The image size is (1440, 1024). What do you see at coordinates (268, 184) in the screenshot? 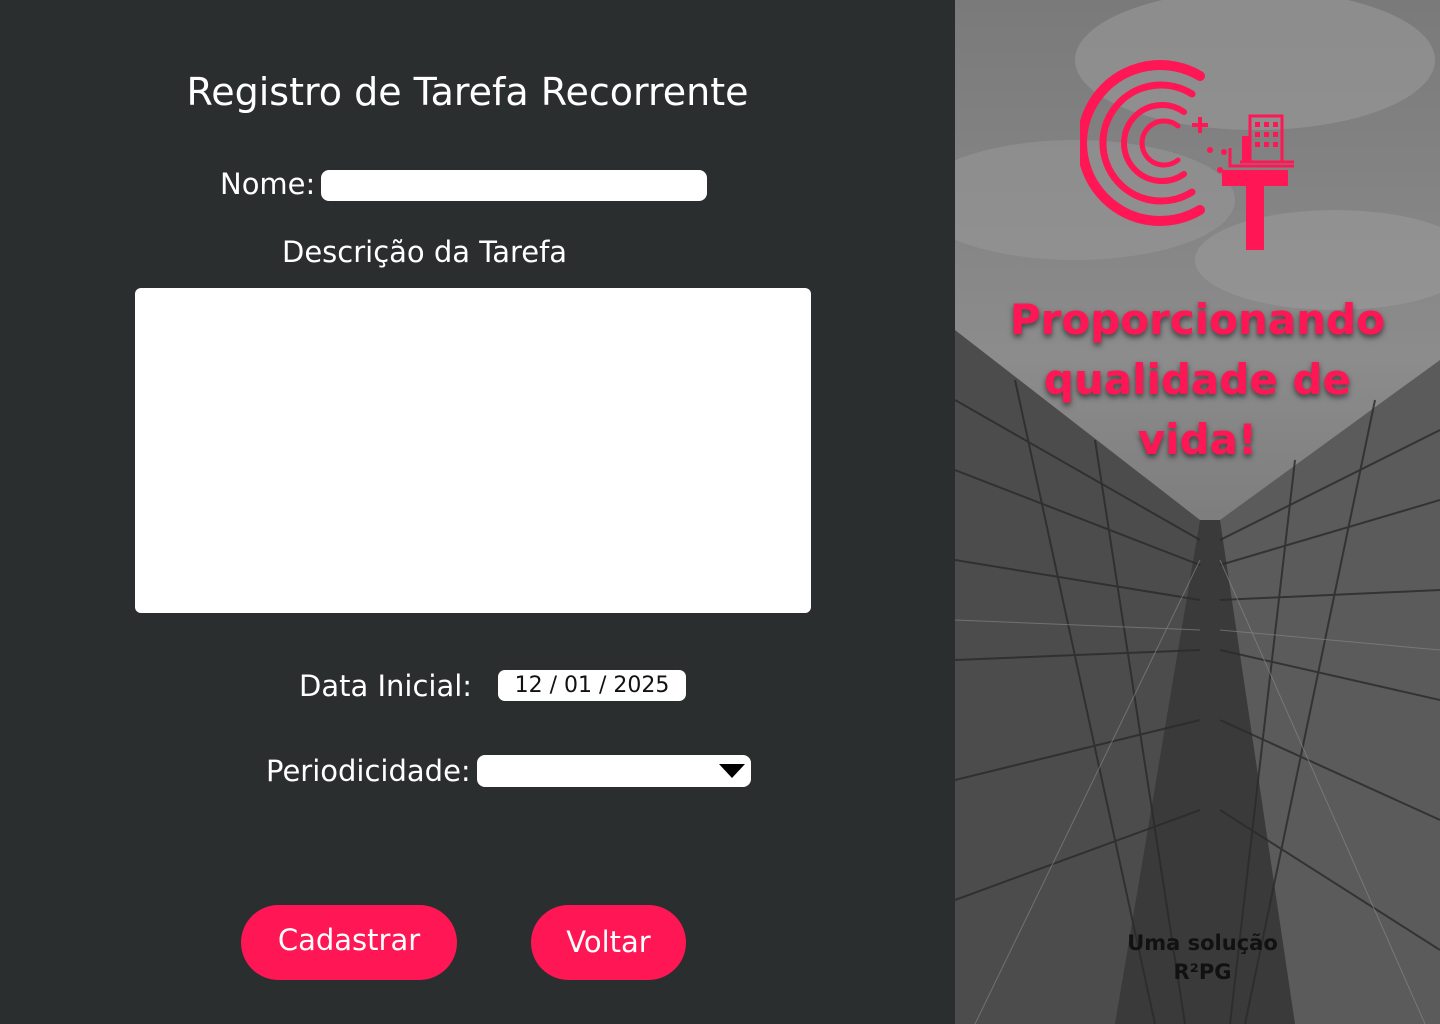
I see `nome-label: Nome:` at bounding box center [268, 184].